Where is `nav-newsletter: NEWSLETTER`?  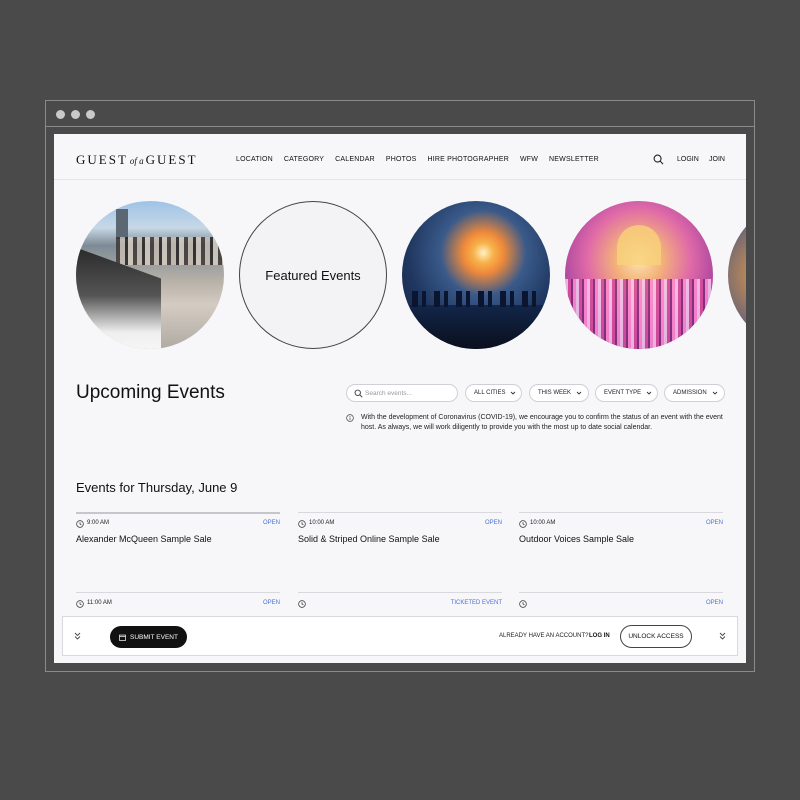 nav-newsletter: NEWSLETTER is located at coordinates (574, 159).